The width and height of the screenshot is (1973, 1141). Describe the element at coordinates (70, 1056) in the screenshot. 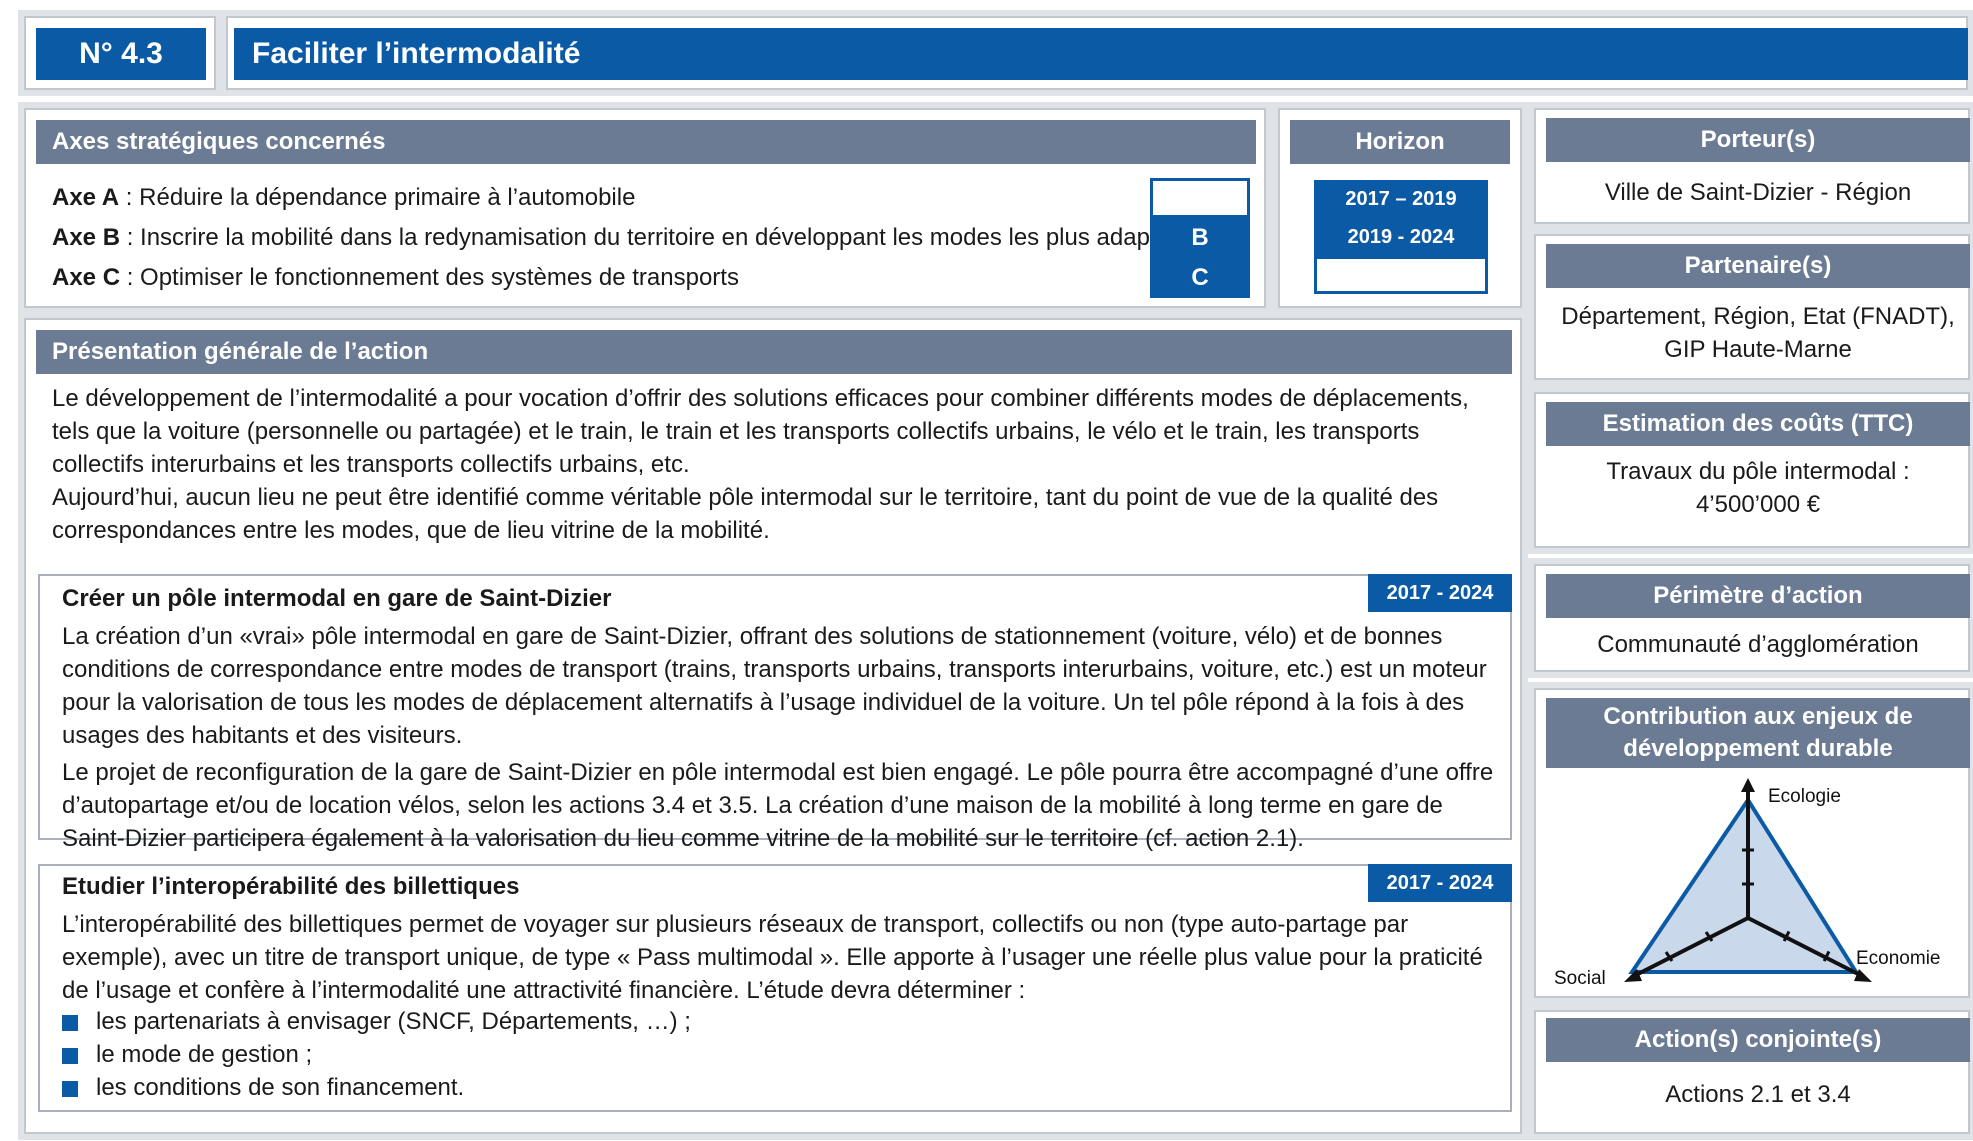

I see `bullet-2-icon` at that location.